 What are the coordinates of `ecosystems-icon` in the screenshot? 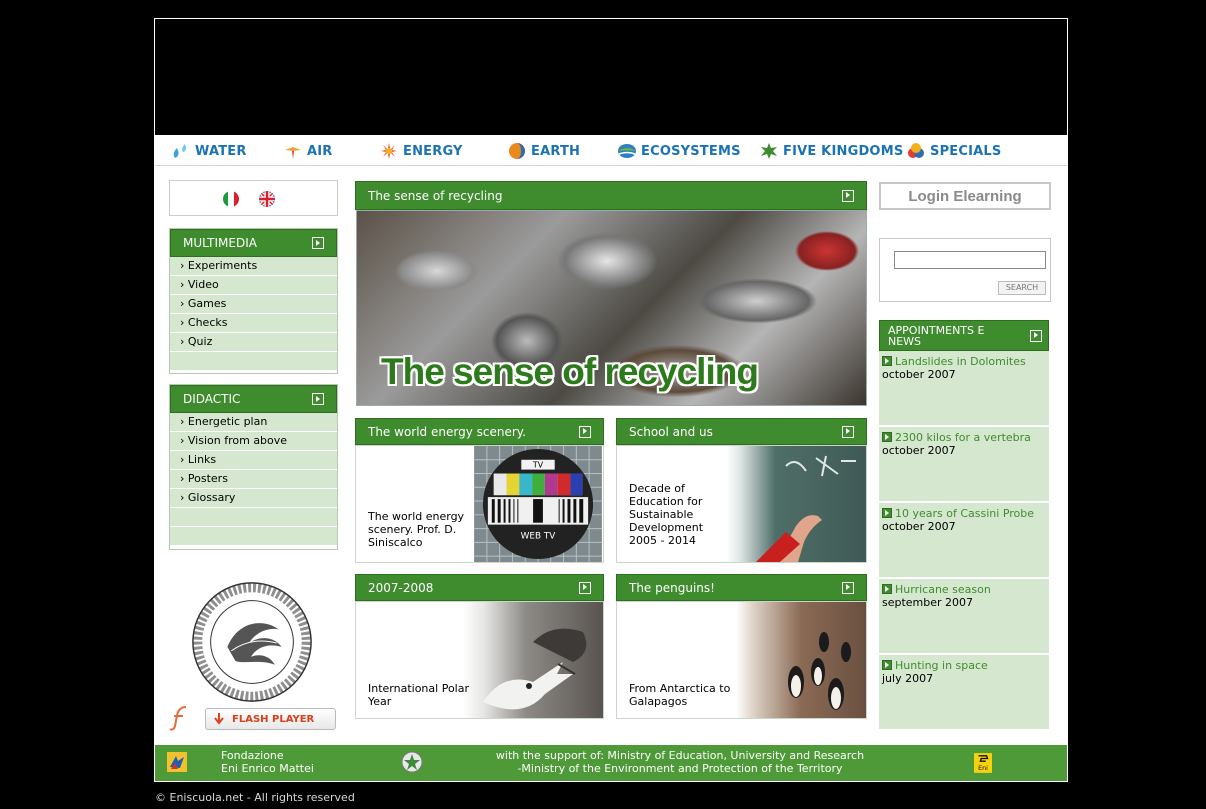 It's located at (627, 151).